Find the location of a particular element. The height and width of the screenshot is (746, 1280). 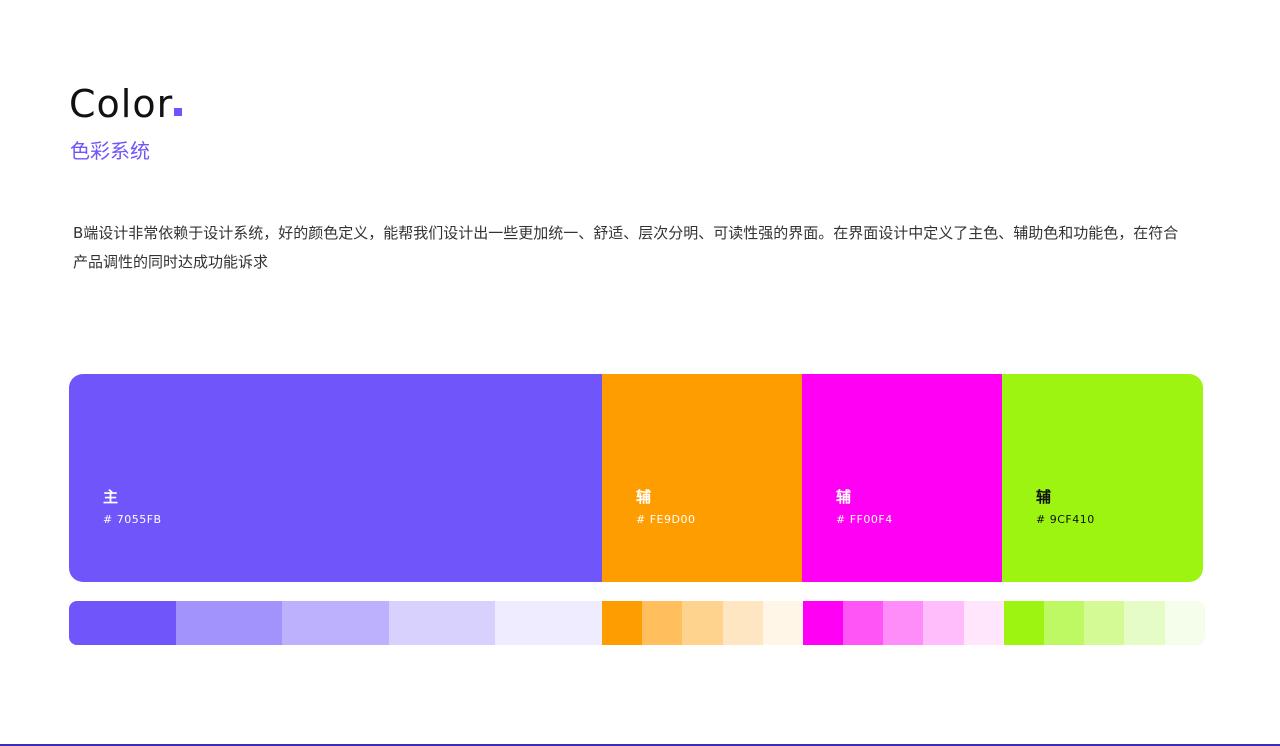

swatch-green: 辅 # 9CF410 is located at coordinates (1102, 478).